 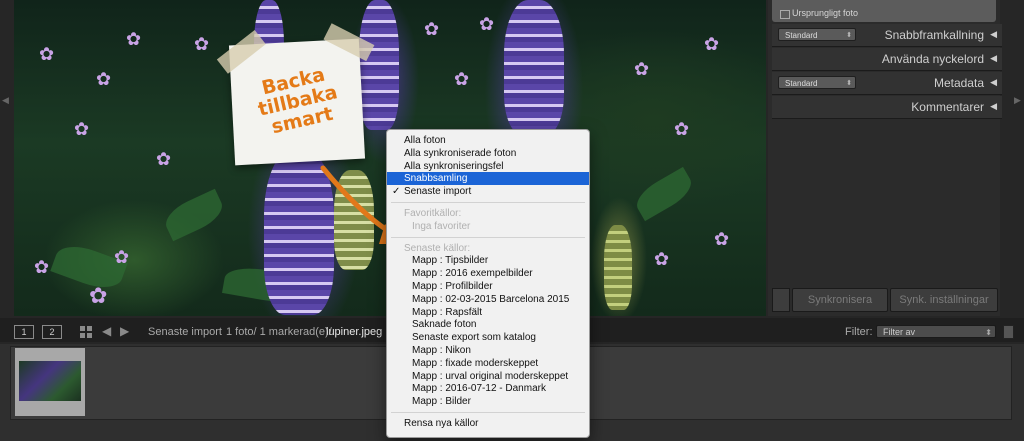 I want to click on menu-item-recent-source: Mapp : fixade moderskeppet, so click(x=488, y=363).